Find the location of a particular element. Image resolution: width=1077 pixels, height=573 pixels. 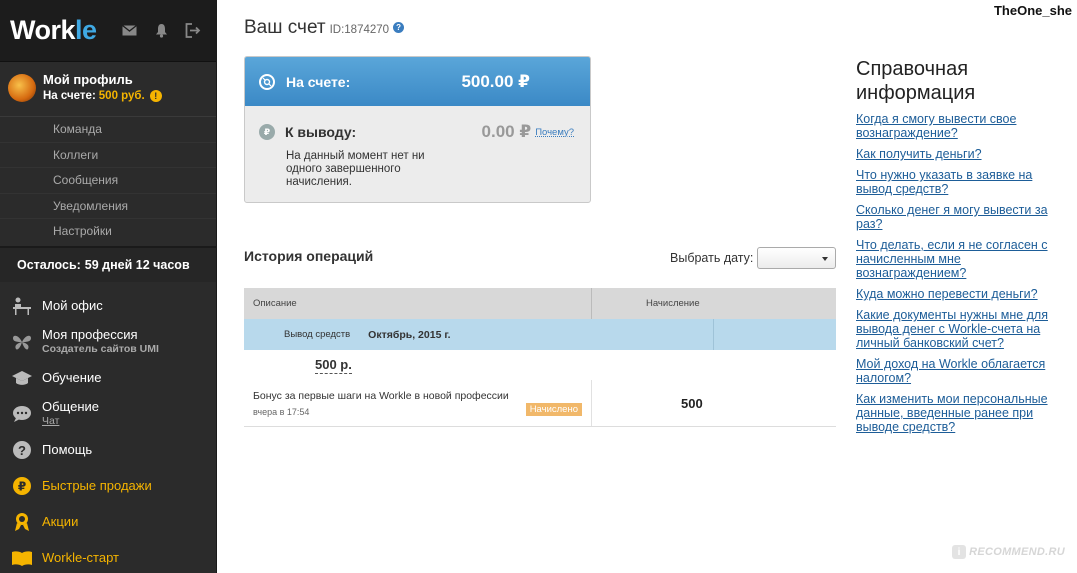

coin-icon is located at coordinates (267, 81).